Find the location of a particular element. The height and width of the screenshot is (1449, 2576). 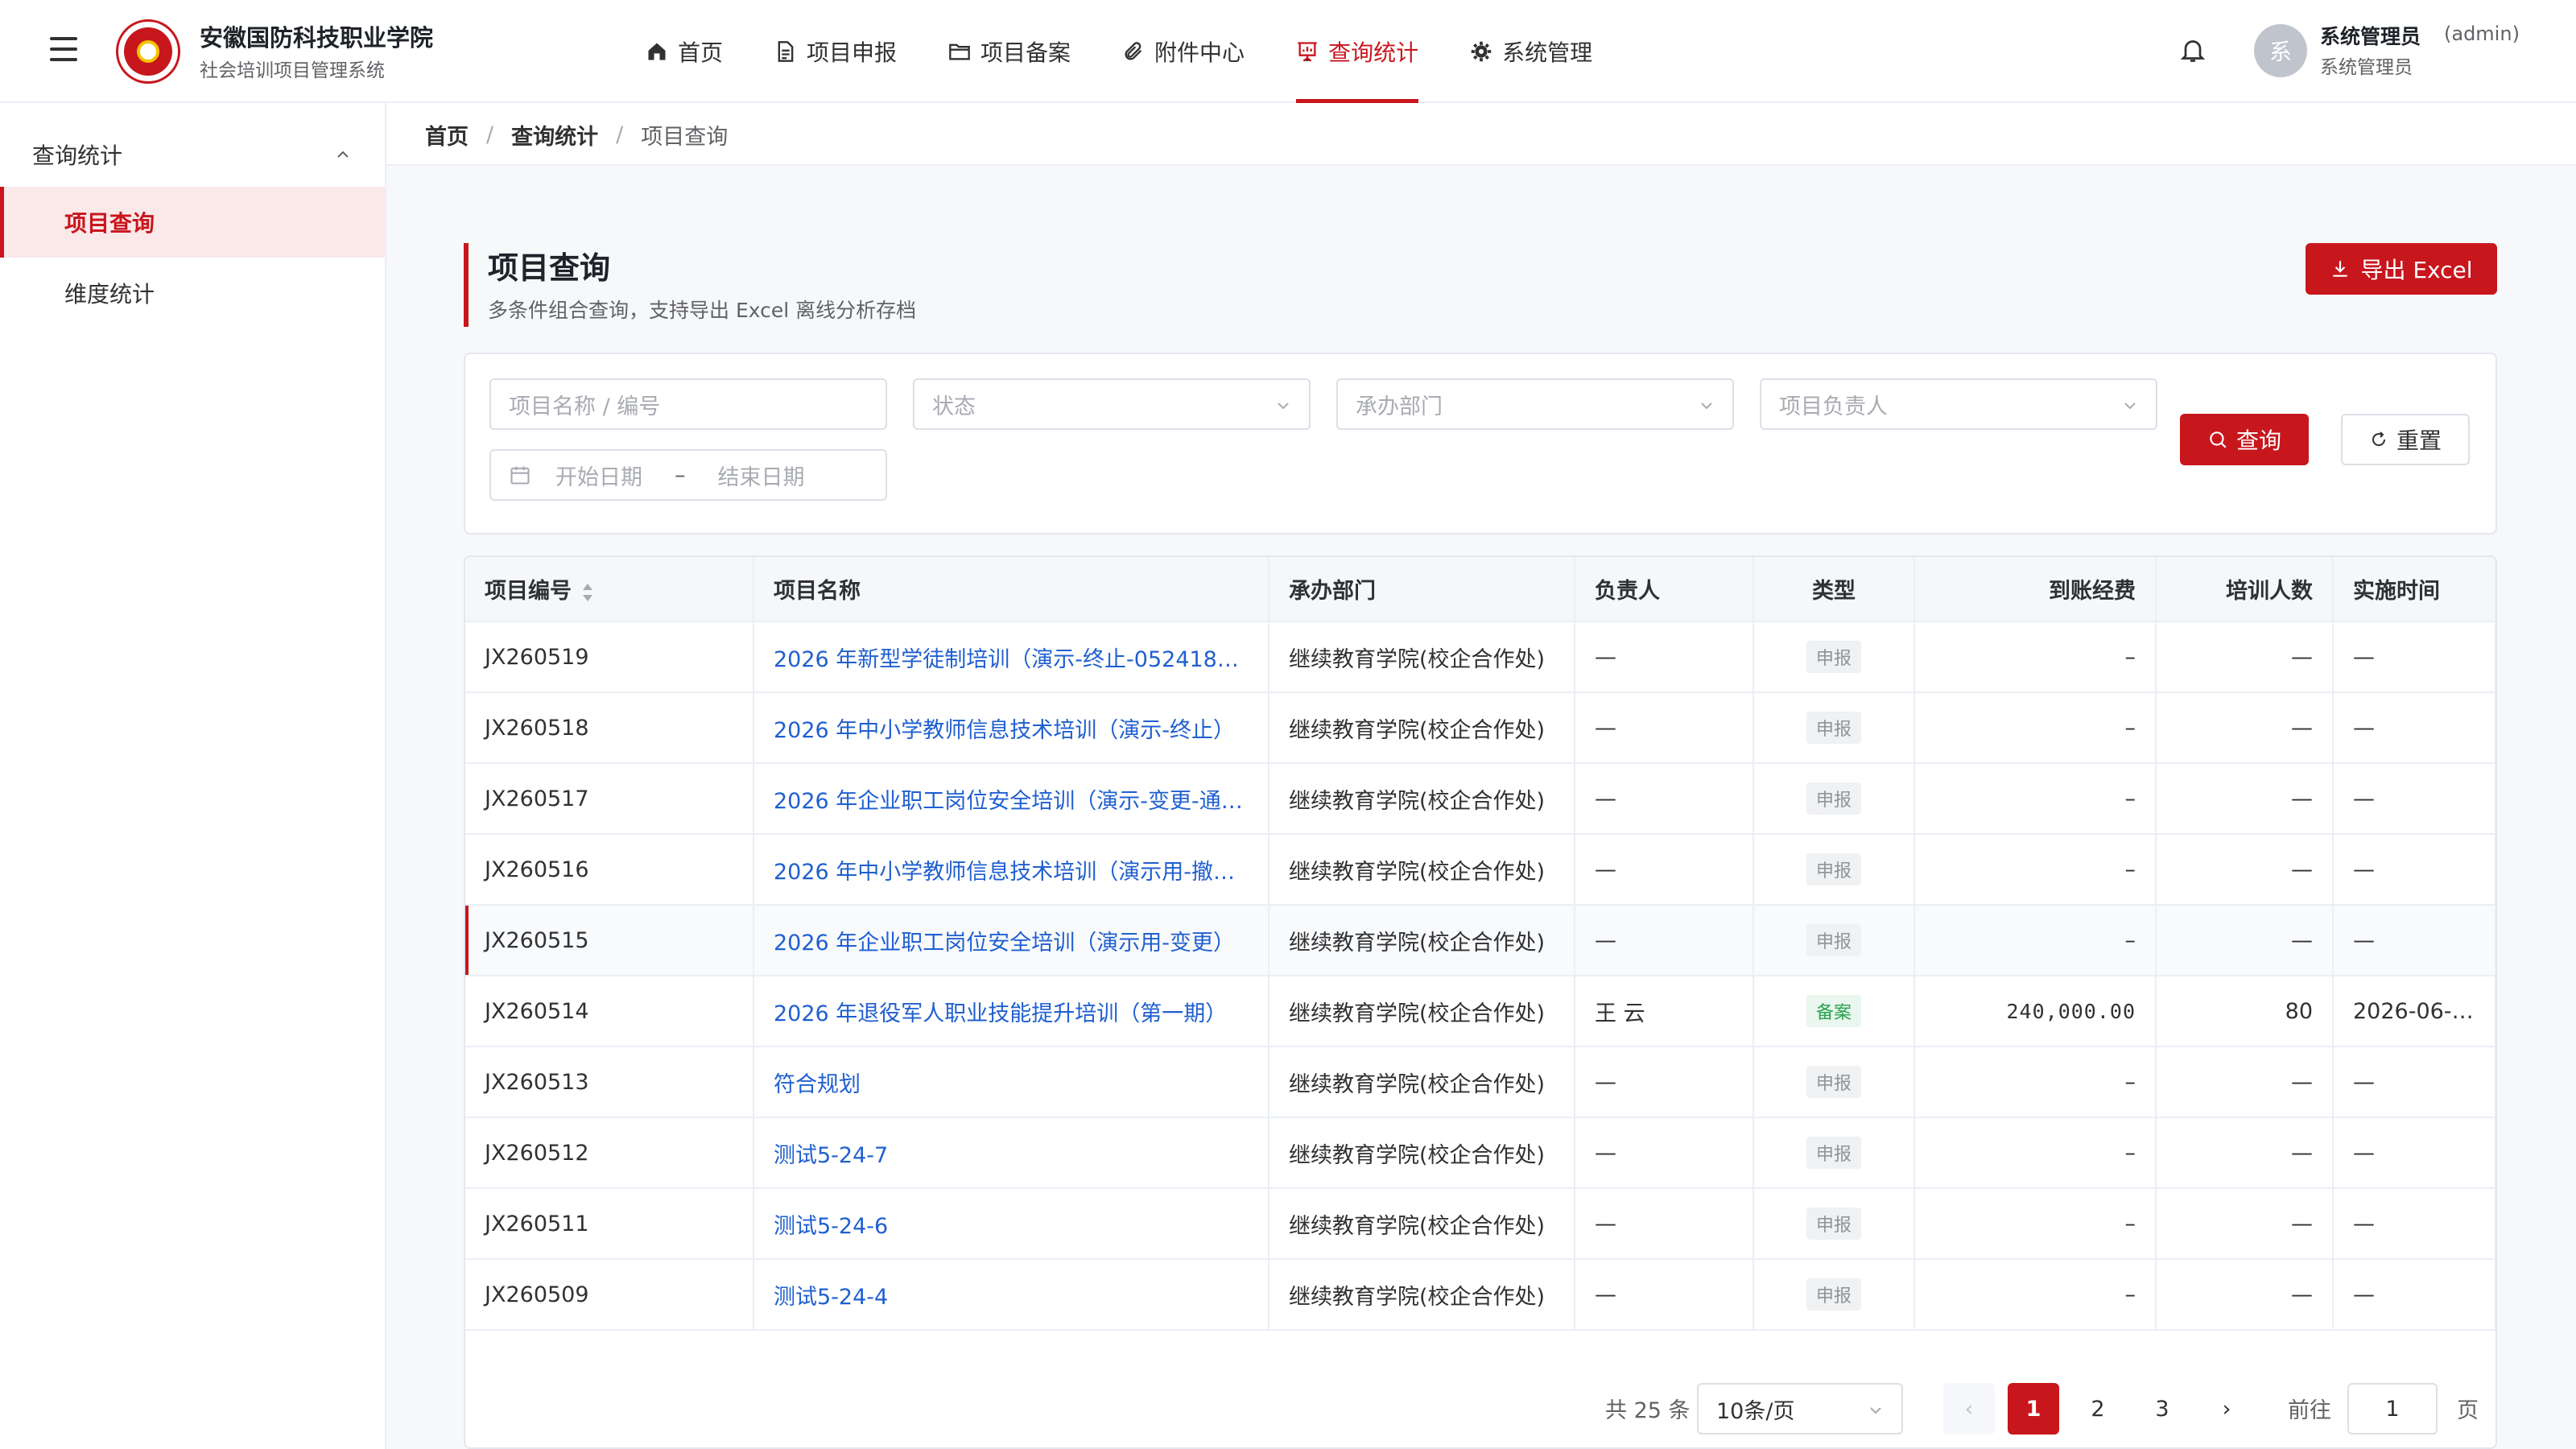

sidebar-group-query-stats: 查询统计 is located at coordinates (192, 154).